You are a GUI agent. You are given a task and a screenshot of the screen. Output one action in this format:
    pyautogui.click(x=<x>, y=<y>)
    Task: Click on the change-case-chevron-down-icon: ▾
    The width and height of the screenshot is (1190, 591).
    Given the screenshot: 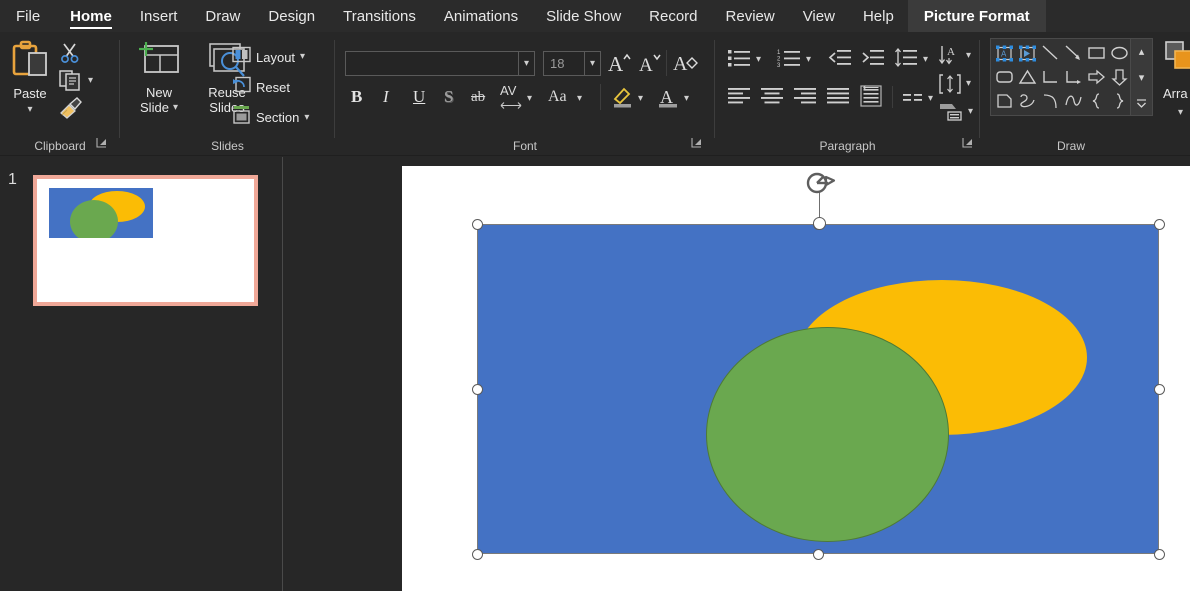 What is the action you would take?
    pyautogui.click(x=579, y=99)
    